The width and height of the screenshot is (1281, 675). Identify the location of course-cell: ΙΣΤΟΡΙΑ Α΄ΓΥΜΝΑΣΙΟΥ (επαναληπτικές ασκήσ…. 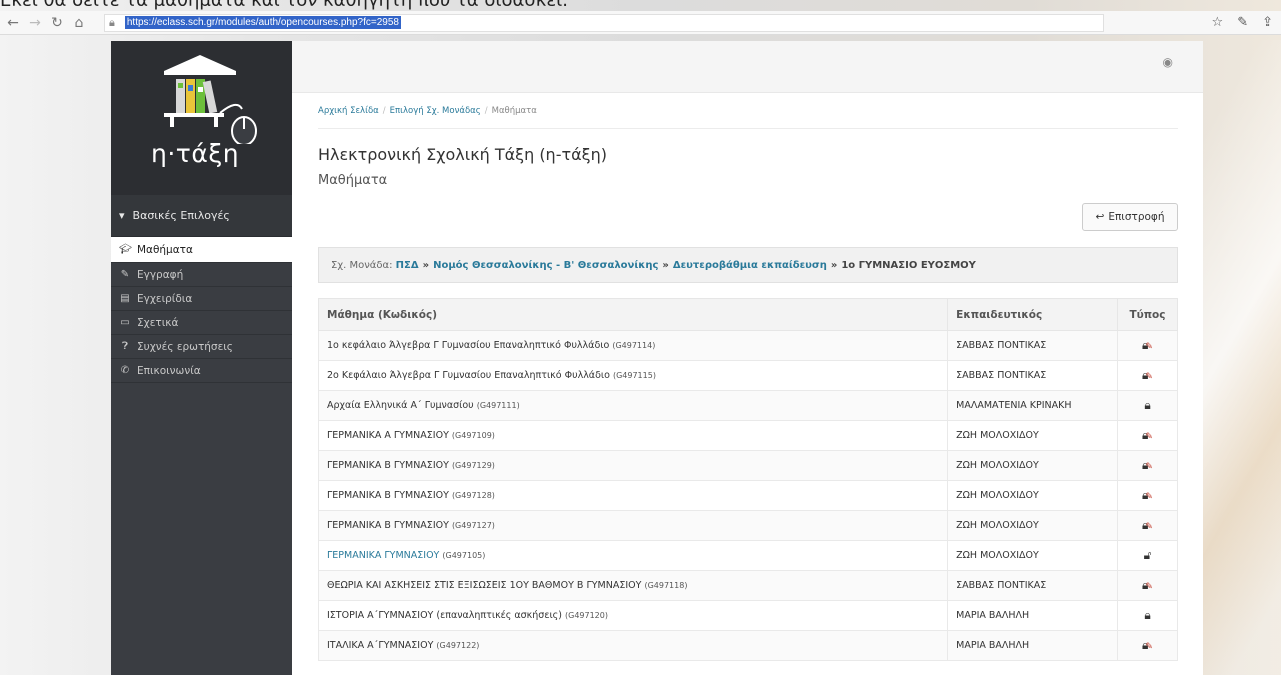
(633, 615).